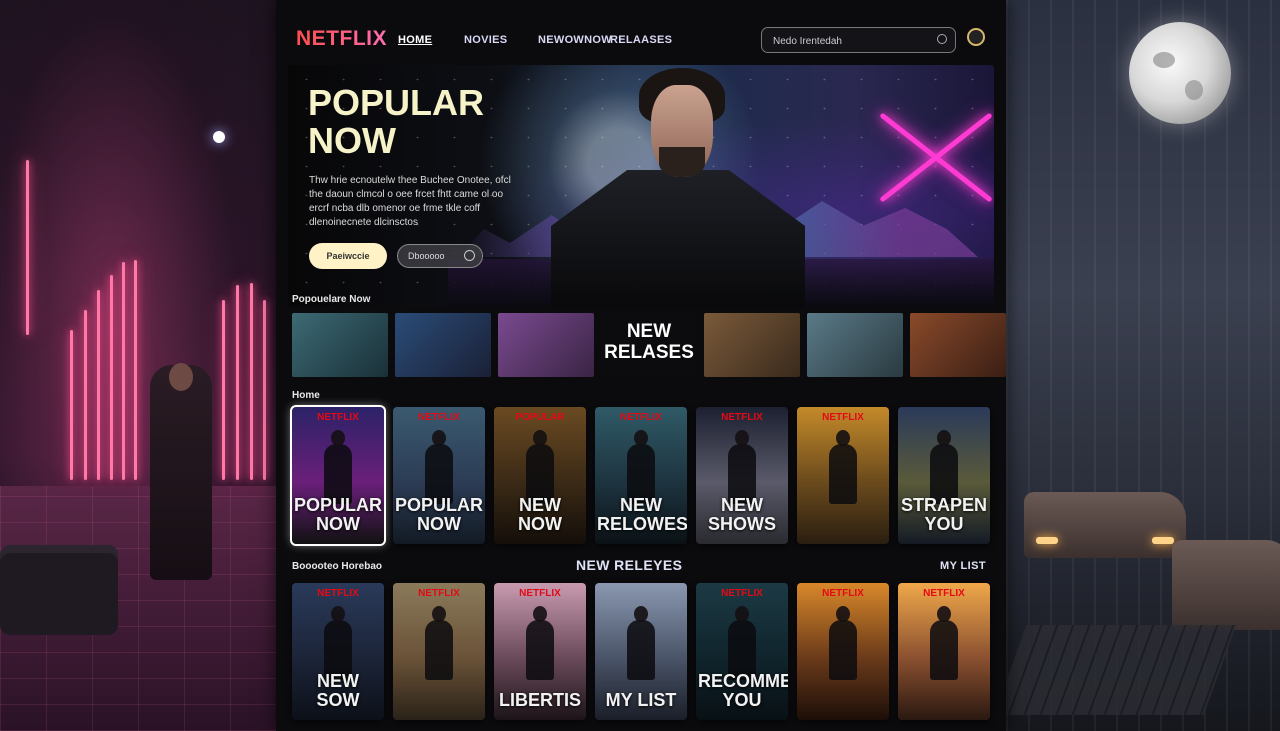 This screenshot has height=731, width=1280. Describe the element at coordinates (331, 299) in the screenshot. I see `row-label-popular: Popouelare Now` at that location.